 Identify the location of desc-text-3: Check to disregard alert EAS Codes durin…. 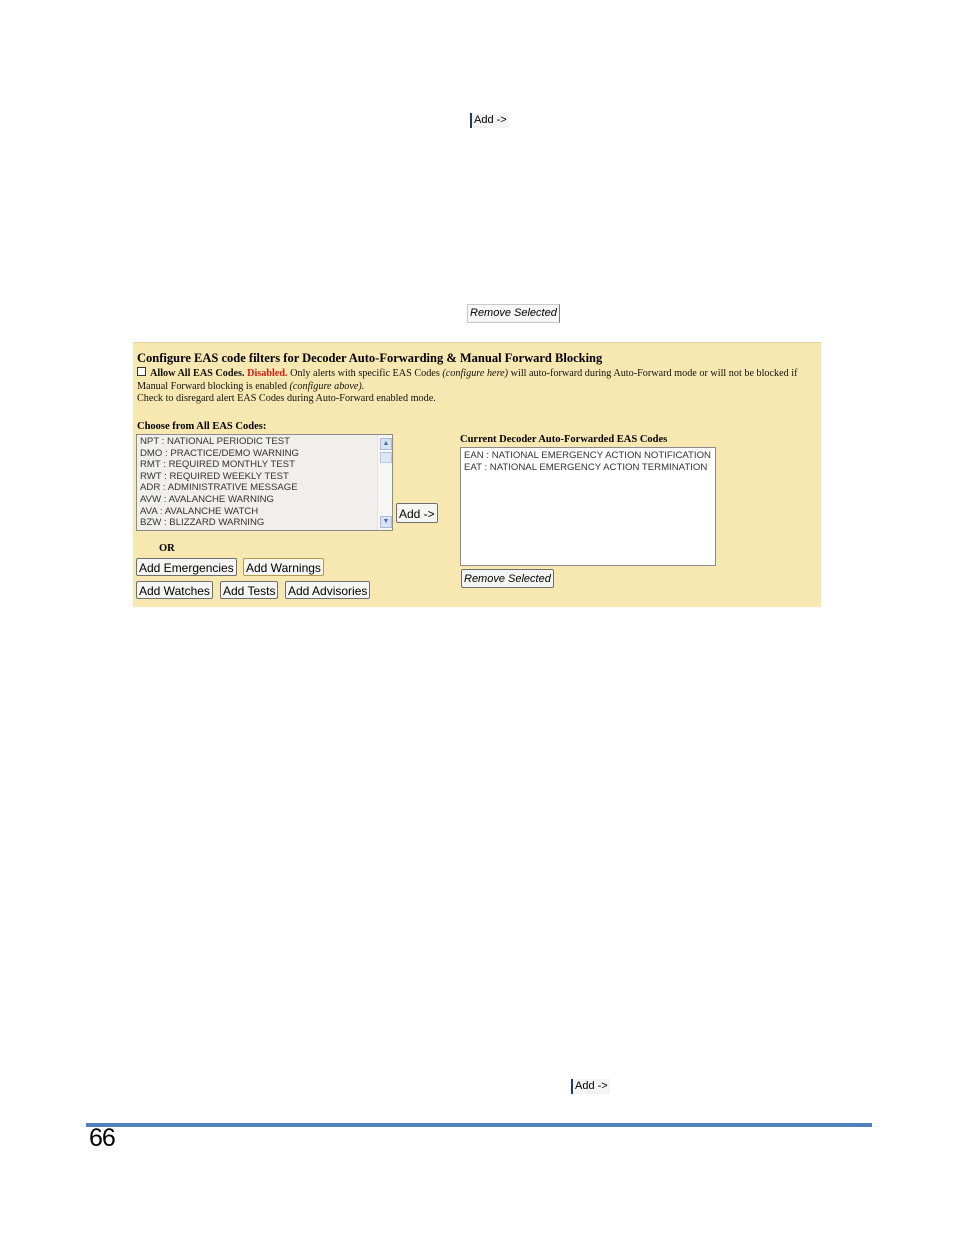
(286, 398).